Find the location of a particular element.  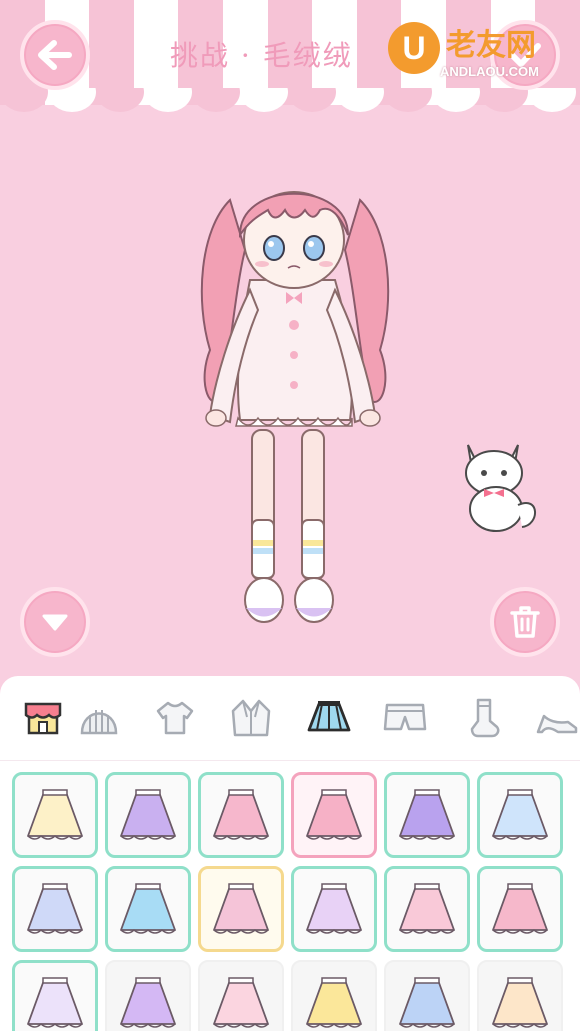

collapse-button is located at coordinates (55, 622).